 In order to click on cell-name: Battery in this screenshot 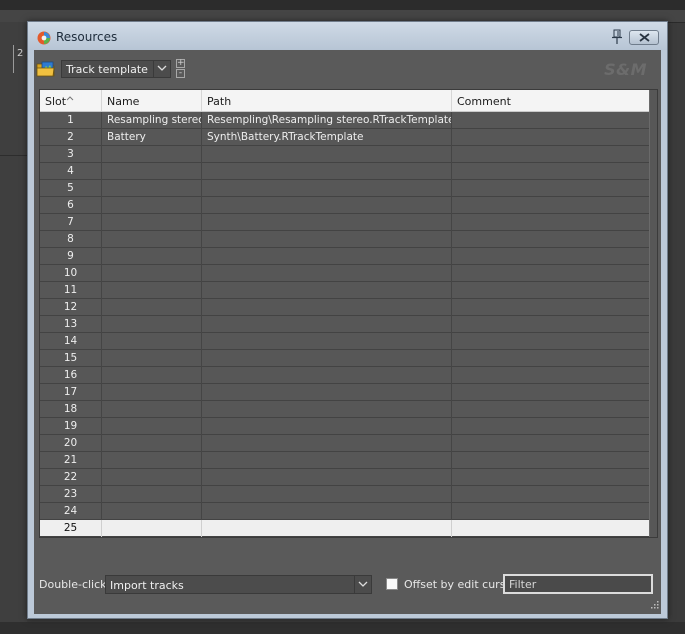, I will do `click(152, 137)`.